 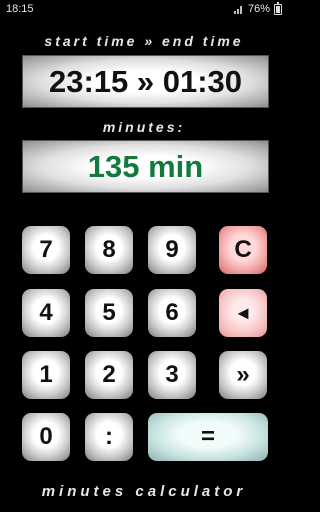 What do you see at coordinates (144, 127) in the screenshot?
I see `minutes-label: minutes:` at bounding box center [144, 127].